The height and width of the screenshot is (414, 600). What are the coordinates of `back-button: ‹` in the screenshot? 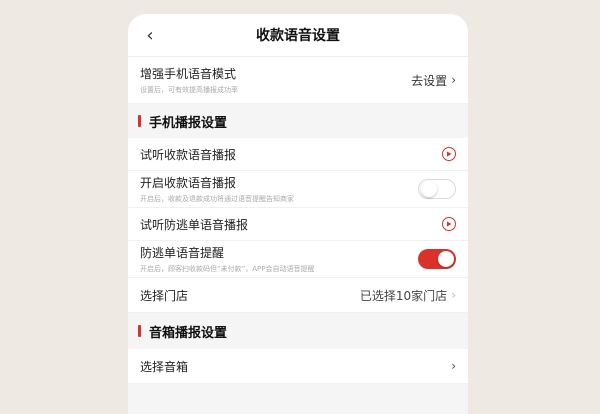 It's located at (150, 36).